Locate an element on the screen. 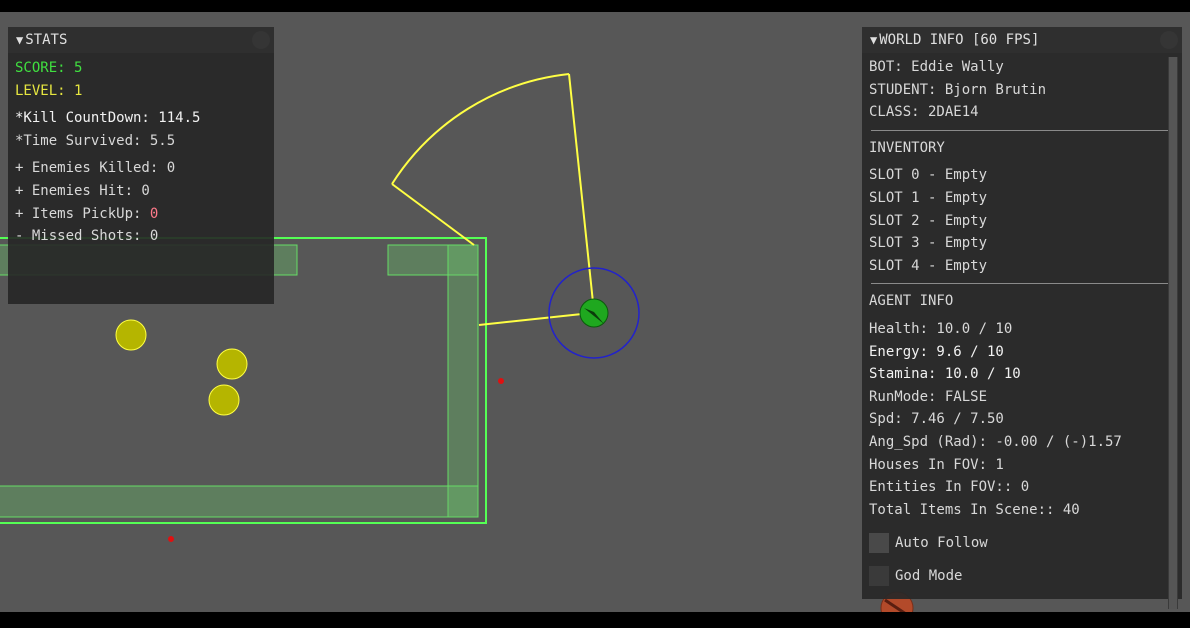  inventory-header: INVENTORY is located at coordinates (907, 147).